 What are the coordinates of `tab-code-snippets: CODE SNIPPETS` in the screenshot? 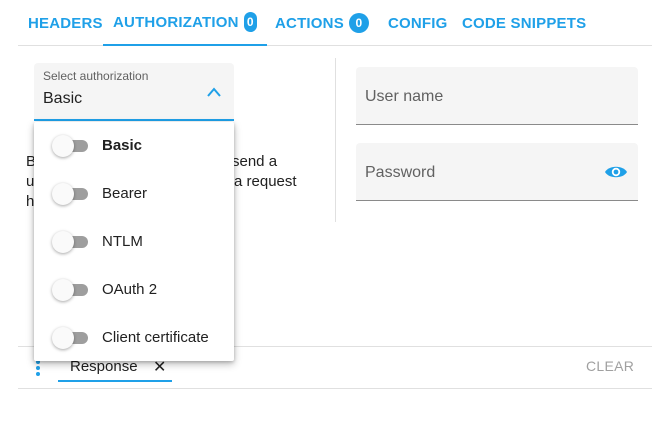 It's located at (524, 23).